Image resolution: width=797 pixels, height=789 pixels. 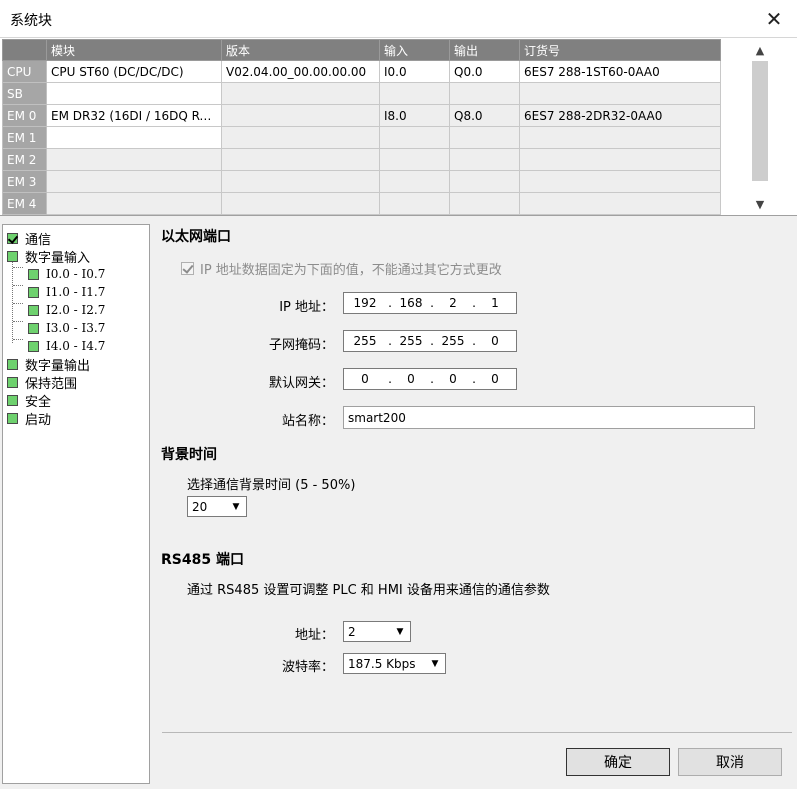 I want to click on column-header-output: 输出, so click(x=484, y=50).